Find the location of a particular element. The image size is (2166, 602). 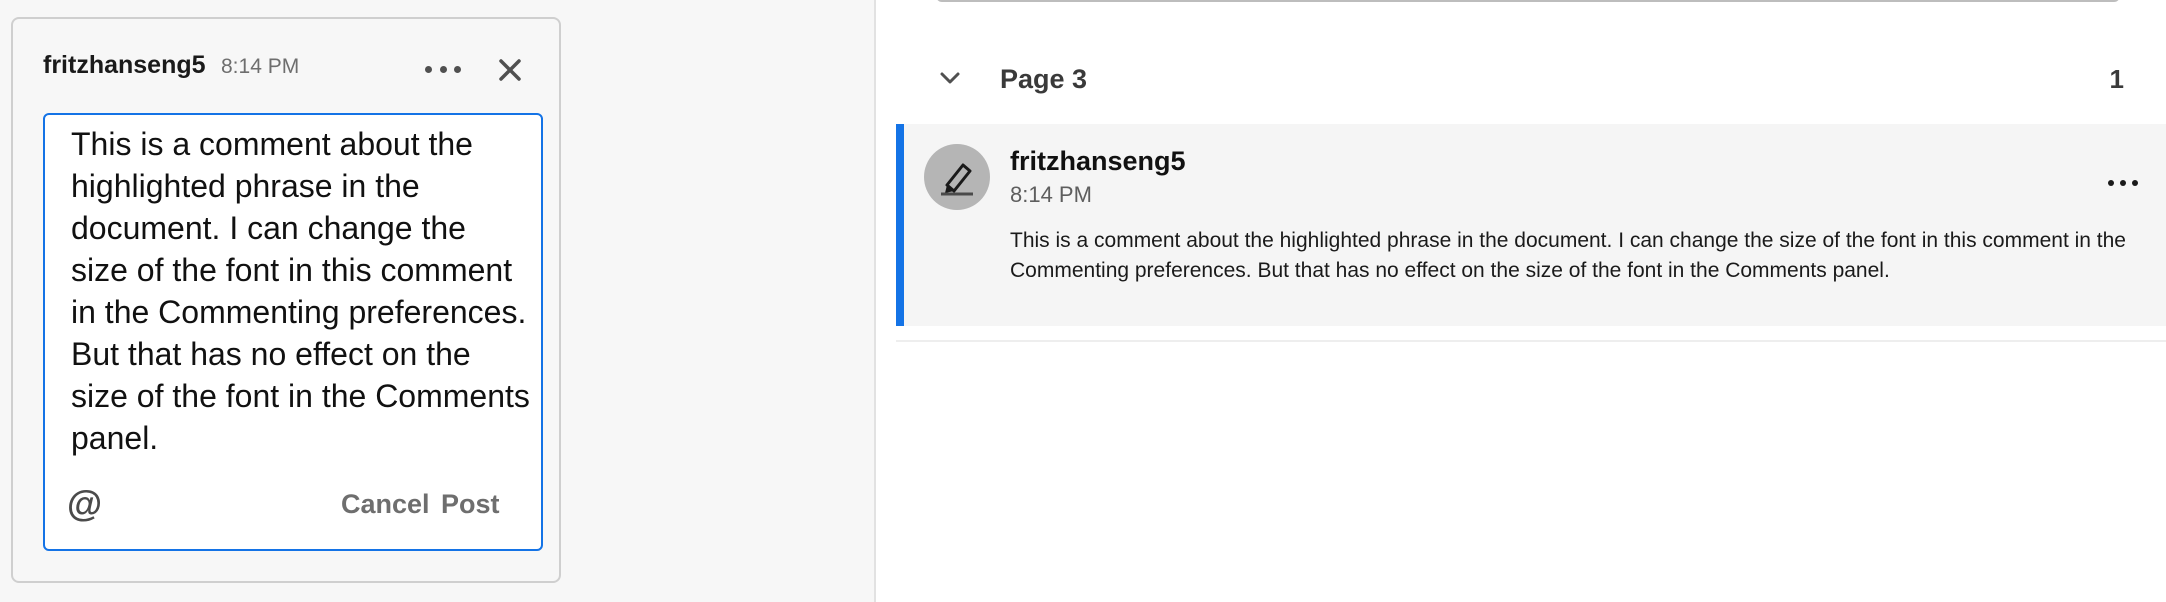

comment-popup-header: fritzhanseng5 8:14 PM is located at coordinates (286, 61).